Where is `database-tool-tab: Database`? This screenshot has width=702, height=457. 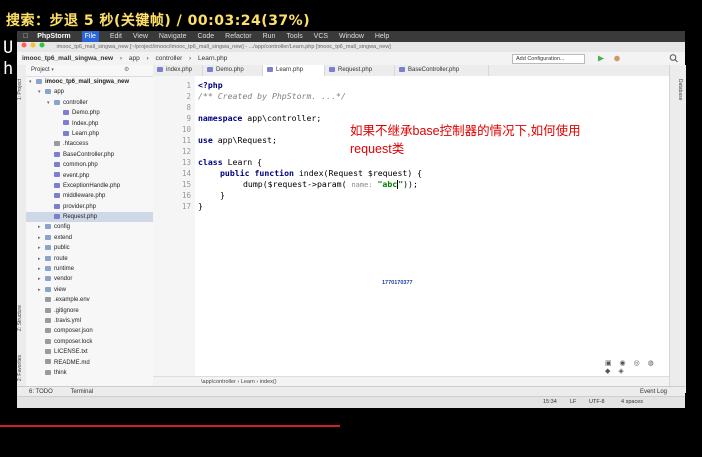
database-tool-tab: Database is located at coordinates (678, 89).